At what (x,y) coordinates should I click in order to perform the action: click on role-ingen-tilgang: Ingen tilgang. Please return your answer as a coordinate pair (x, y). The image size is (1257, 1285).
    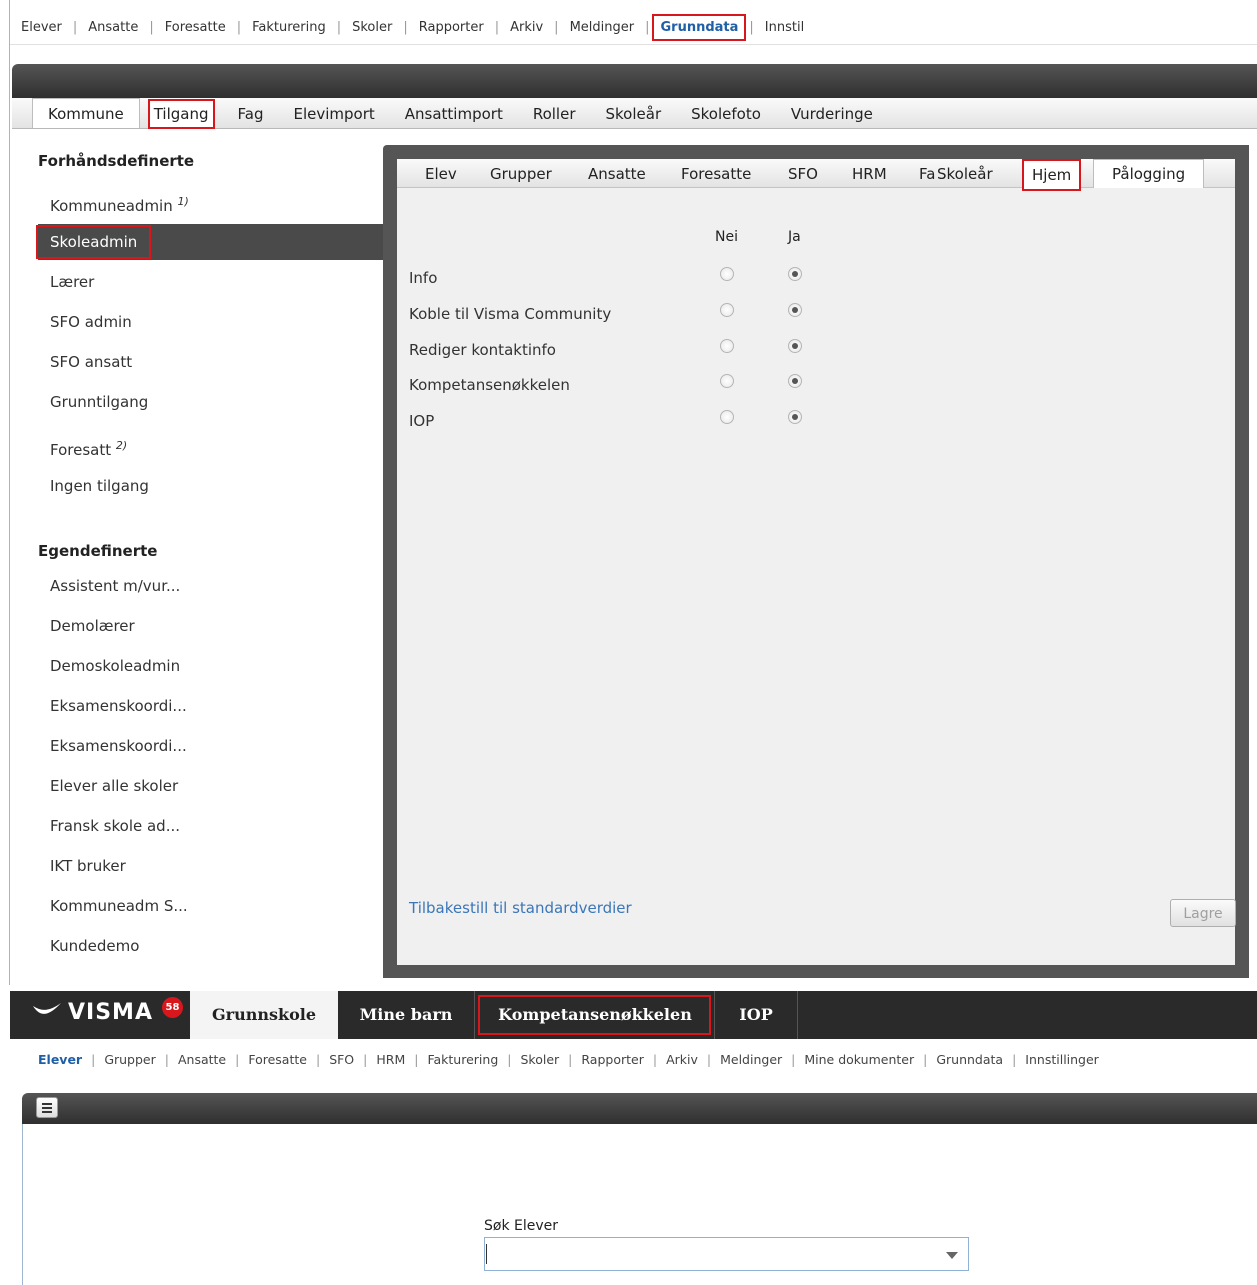
    Looking at the image, I should click on (99, 486).